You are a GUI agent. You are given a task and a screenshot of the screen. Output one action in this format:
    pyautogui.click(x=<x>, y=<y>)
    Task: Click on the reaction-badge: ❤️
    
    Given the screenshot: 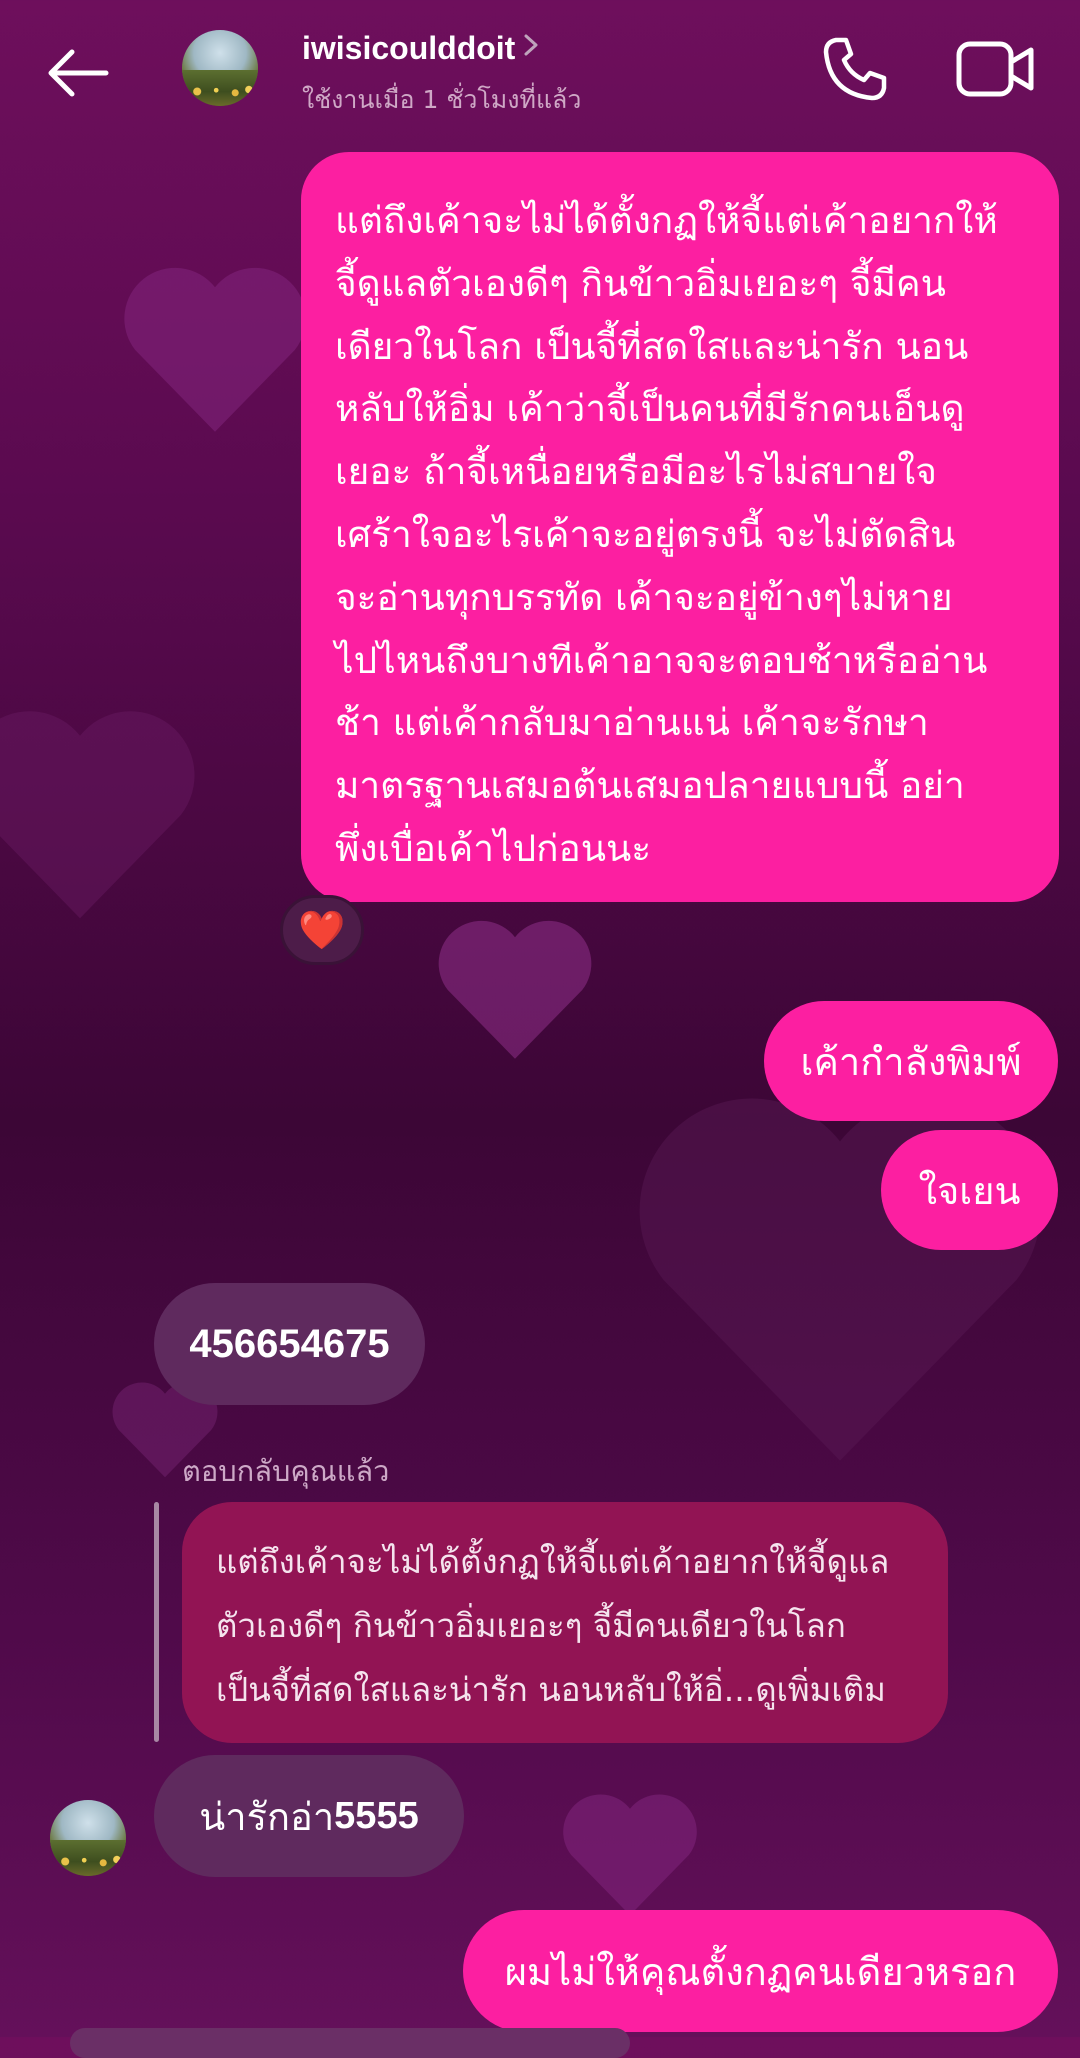 What is the action you would take?
    pyautogui.click(x=322, y=930)
    